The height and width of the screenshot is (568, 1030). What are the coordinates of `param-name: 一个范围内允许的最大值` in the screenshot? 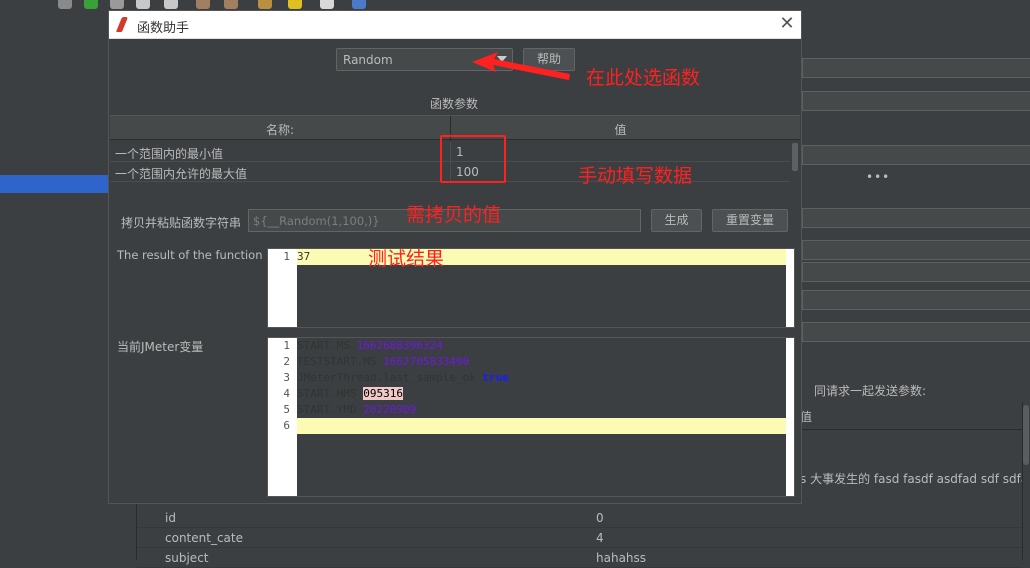 It's located at (181, 174).